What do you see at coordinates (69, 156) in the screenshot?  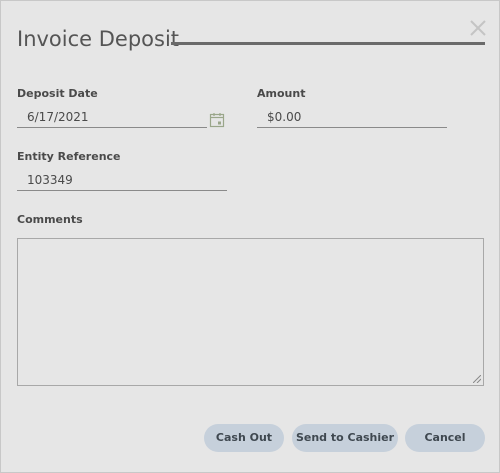 I see `entity-reference-label: Entity Reference` at bounding box center [69, 156].